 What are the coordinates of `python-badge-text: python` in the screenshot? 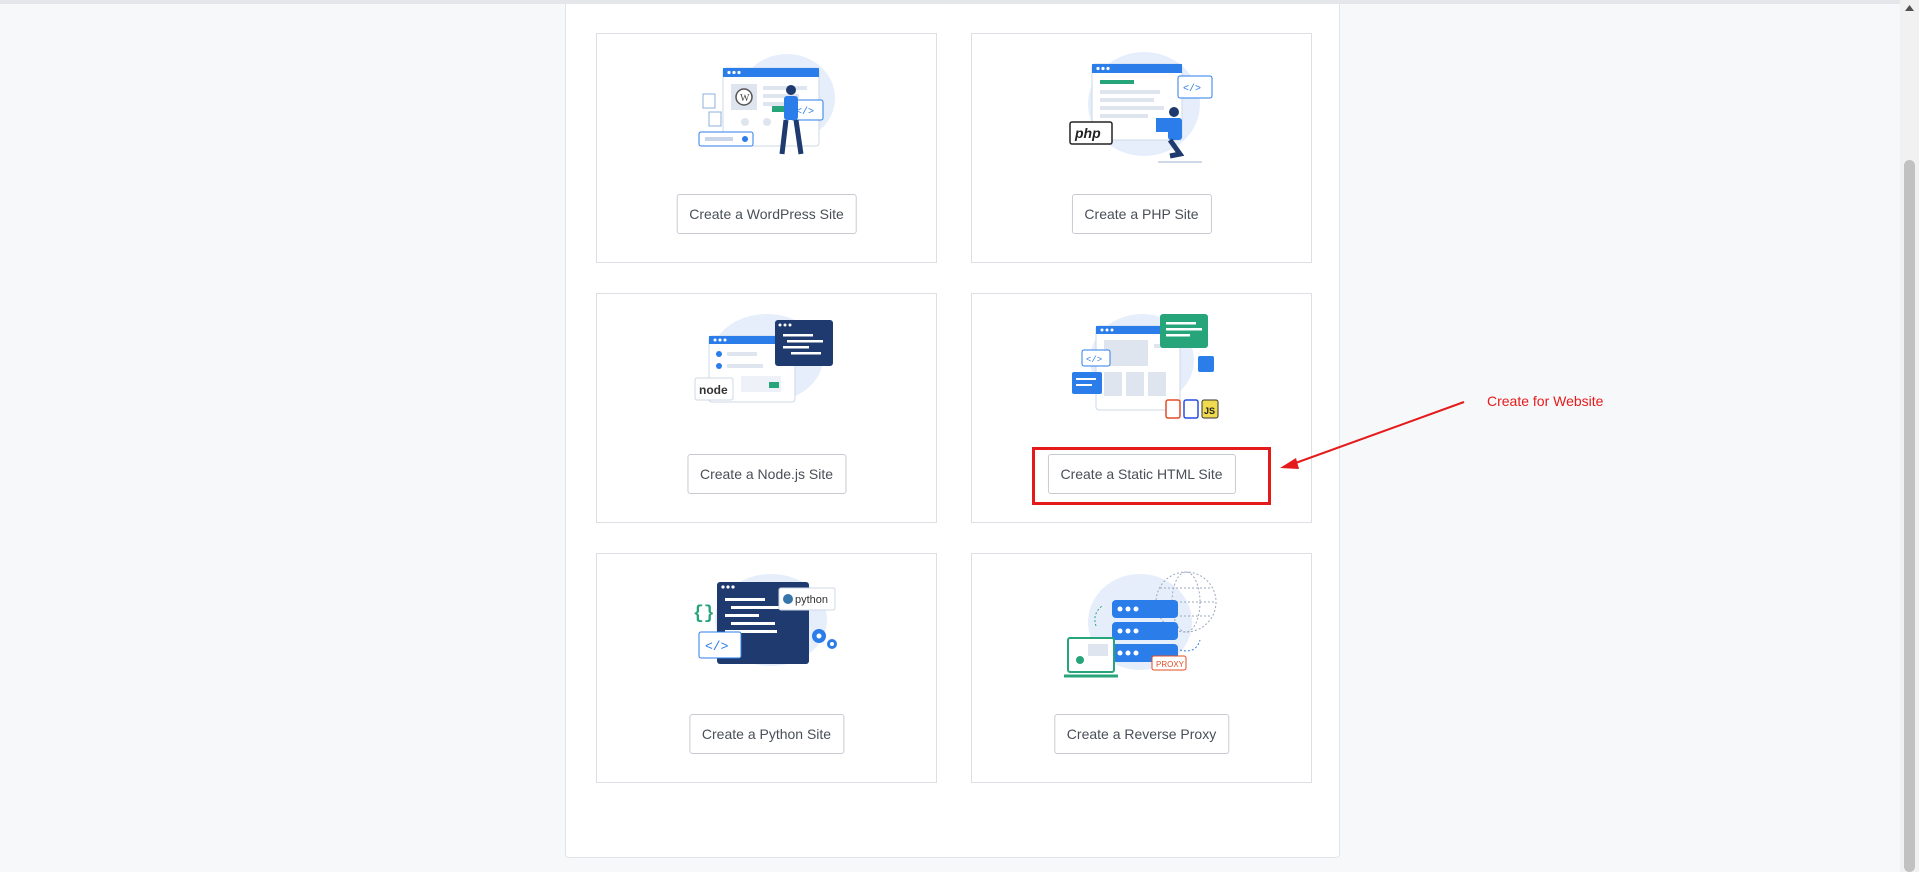 It's located at (811, 600).